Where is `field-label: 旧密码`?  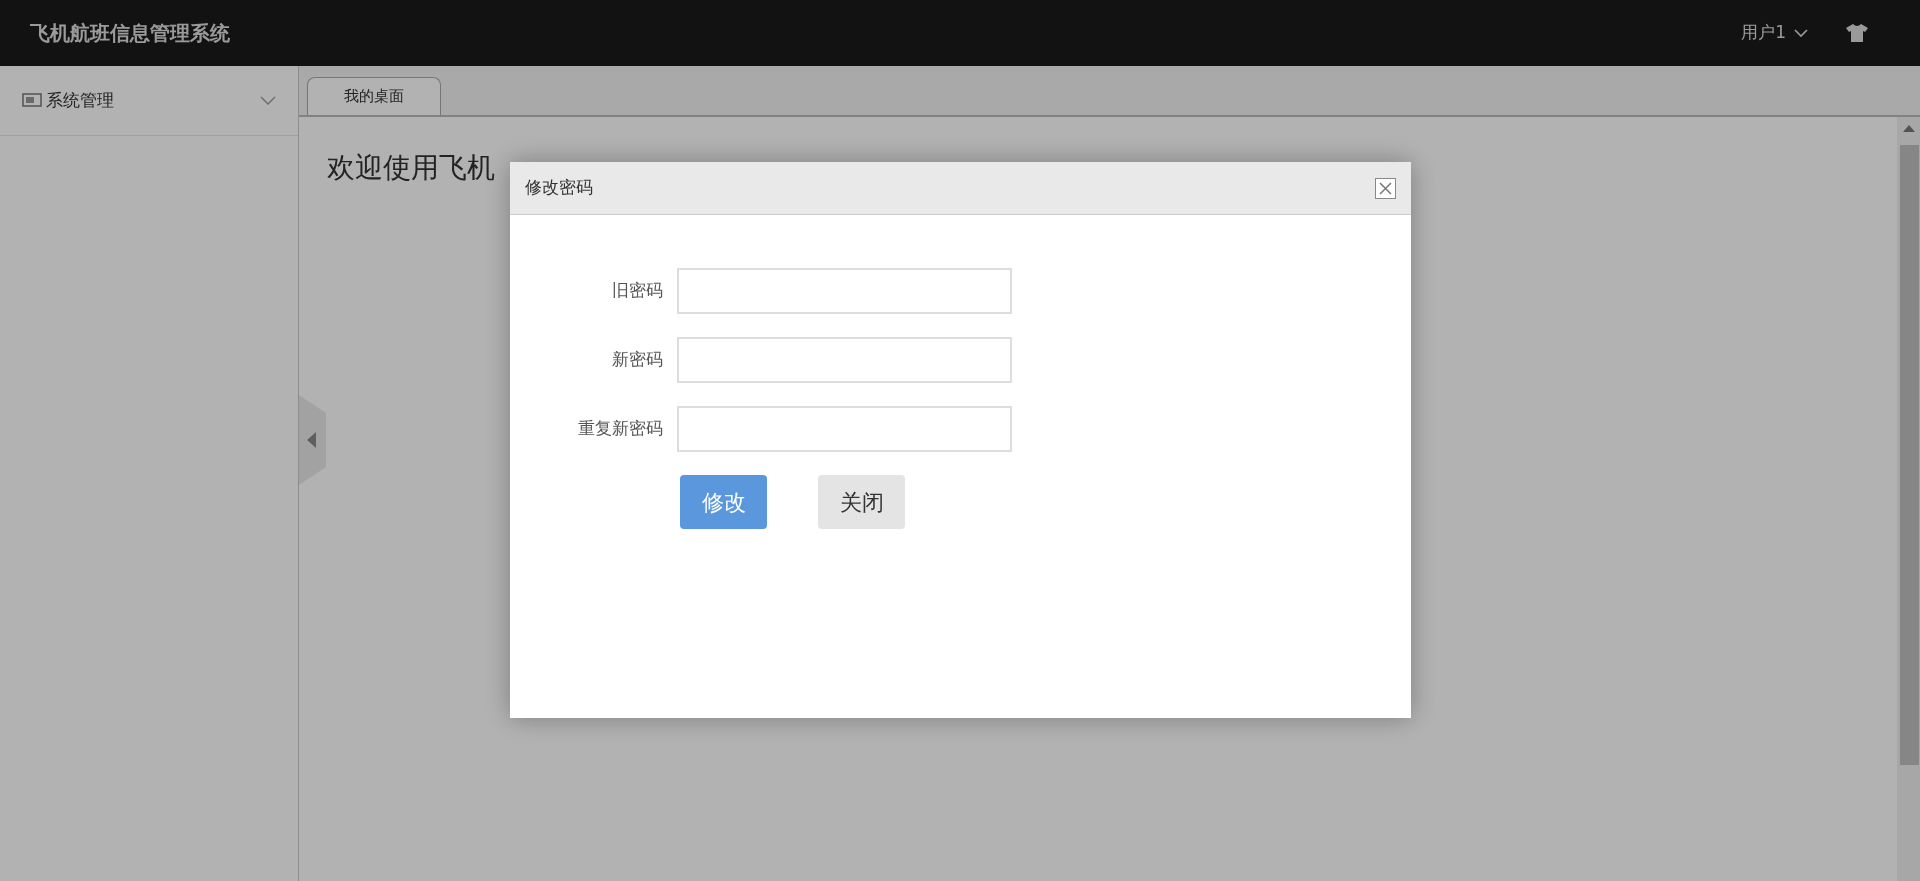 field-label: 旧密码 is located at coordinates (637, 291).